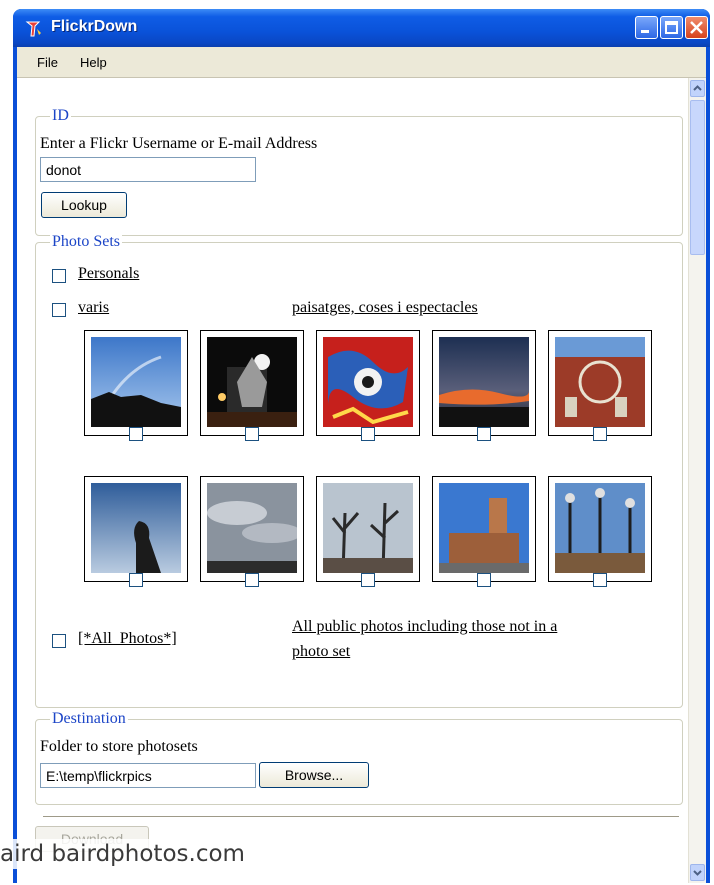 This screenshot has height=885, width=714. Describe the element at coordinates (368, 382) in the screenshot. I see `red-mosaic-photo` at that location.